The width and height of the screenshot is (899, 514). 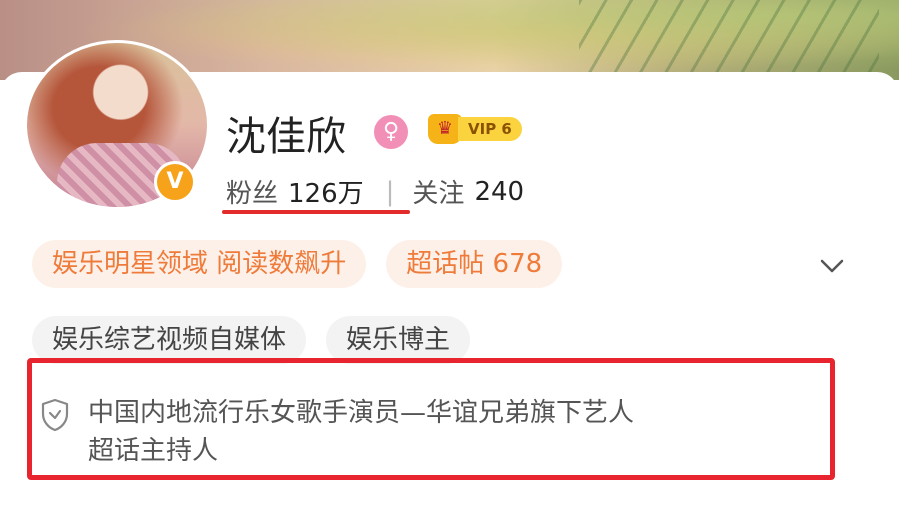 What do you see at coordinates (326, 191) in the screenshot?
I see `fans-count: 126万` at bounding box center [326, 191].